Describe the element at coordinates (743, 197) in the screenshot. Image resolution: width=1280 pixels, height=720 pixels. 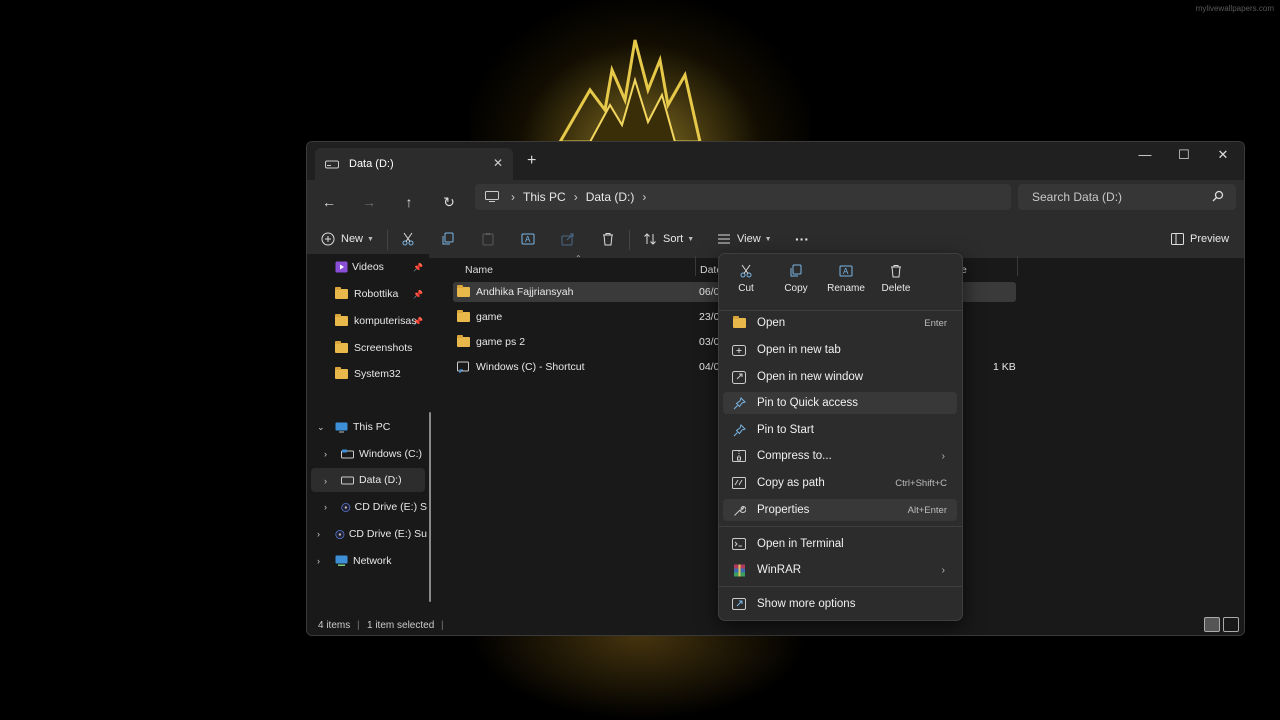
I see `address-bar: › This PC › Data (D:) ›` at that location.